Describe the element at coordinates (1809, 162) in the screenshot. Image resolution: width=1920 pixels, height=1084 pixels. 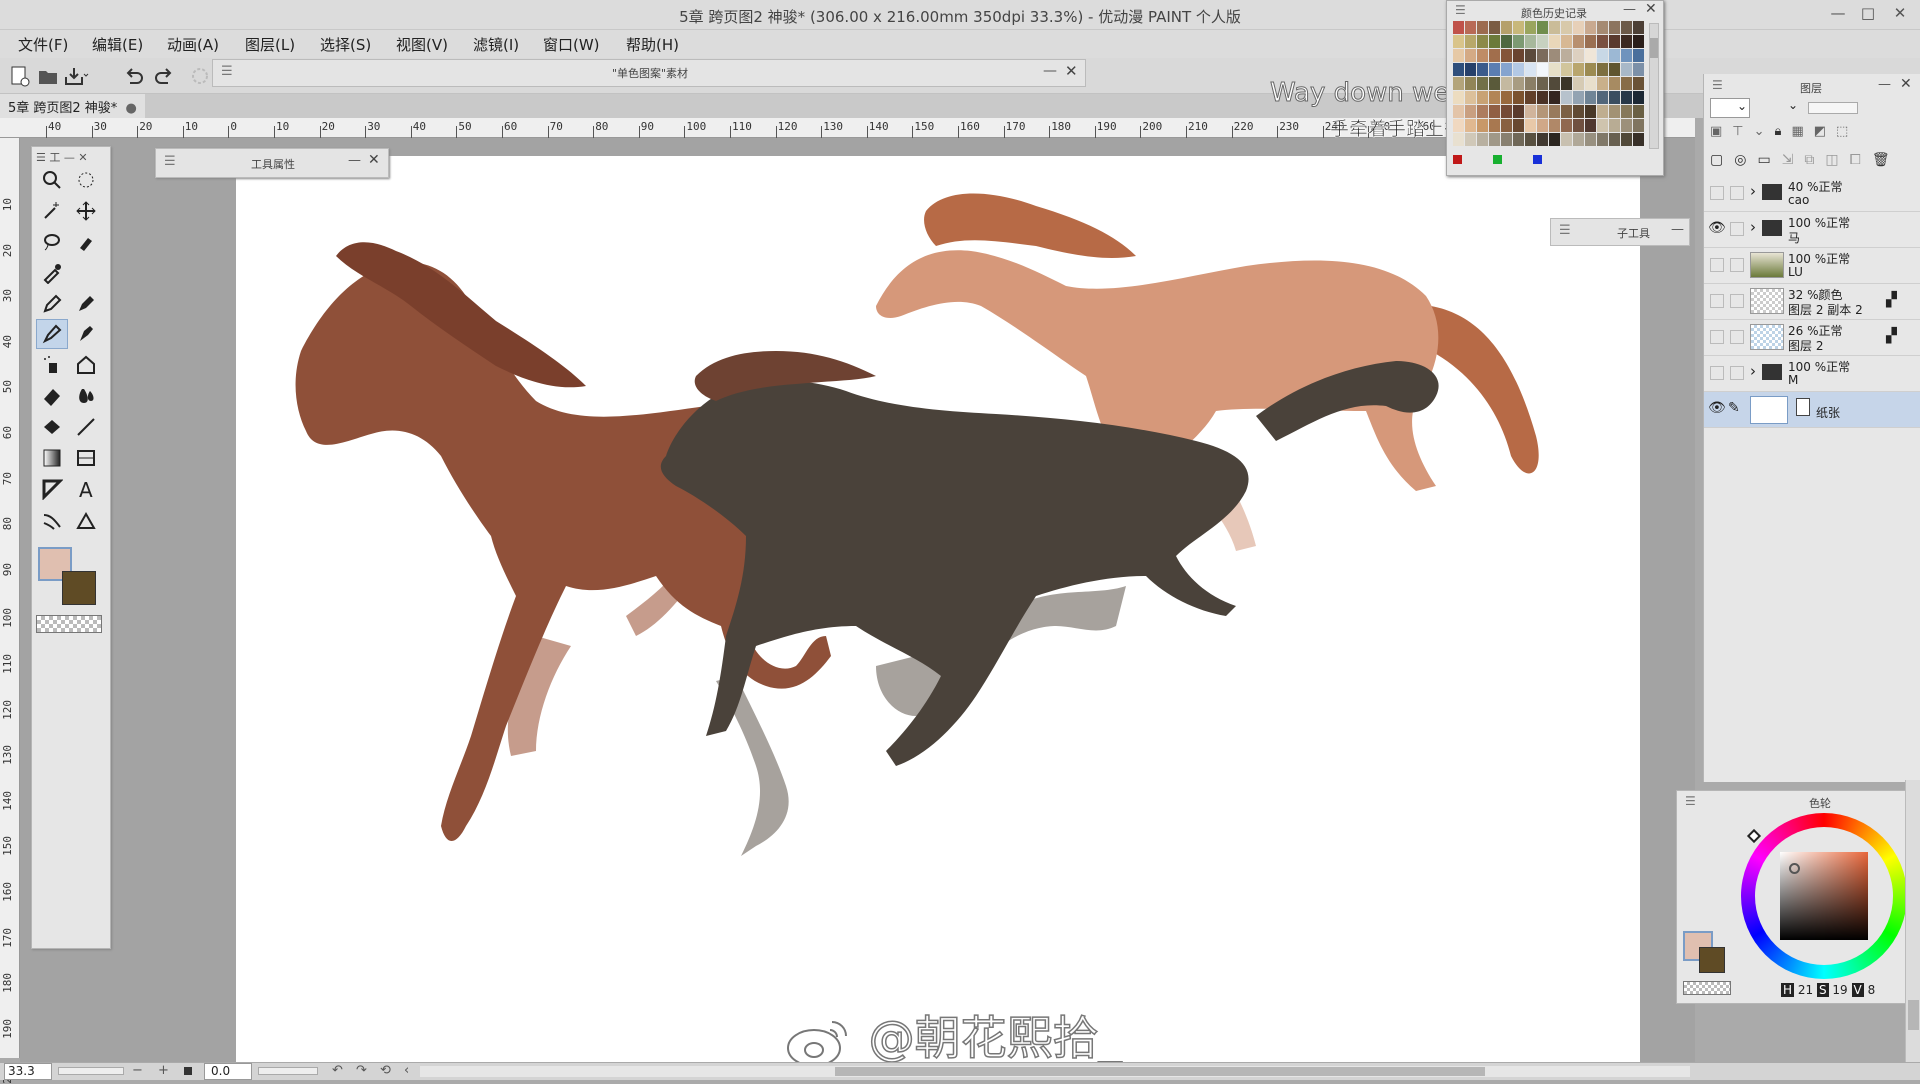
I see `merge-down-icon: ⧉` at that location.